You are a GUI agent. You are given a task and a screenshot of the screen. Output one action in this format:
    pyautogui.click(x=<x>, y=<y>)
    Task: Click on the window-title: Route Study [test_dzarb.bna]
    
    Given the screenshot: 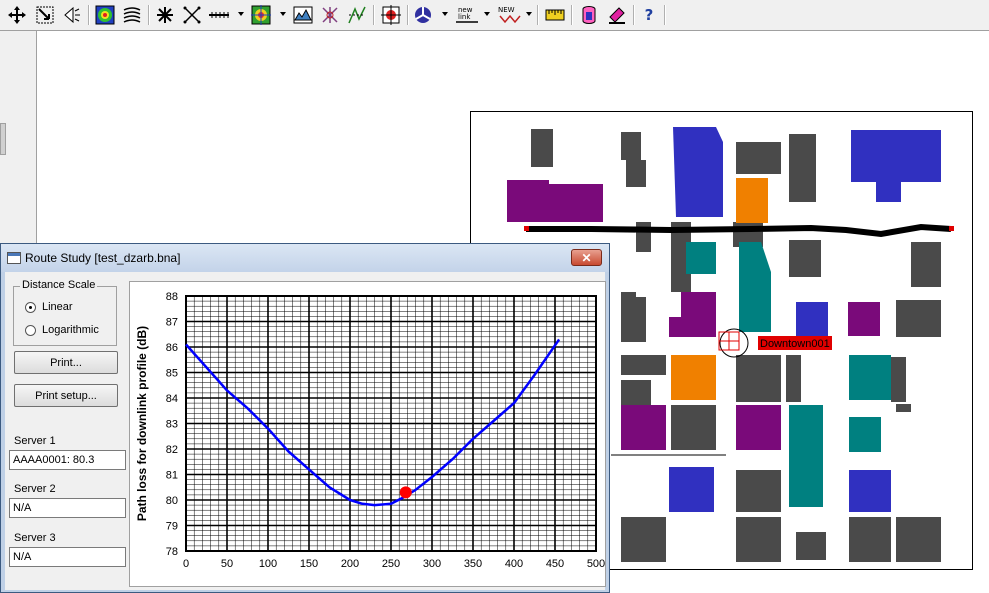 What is the action you would take?
    pyautogui.click(x=103, y=258)
    